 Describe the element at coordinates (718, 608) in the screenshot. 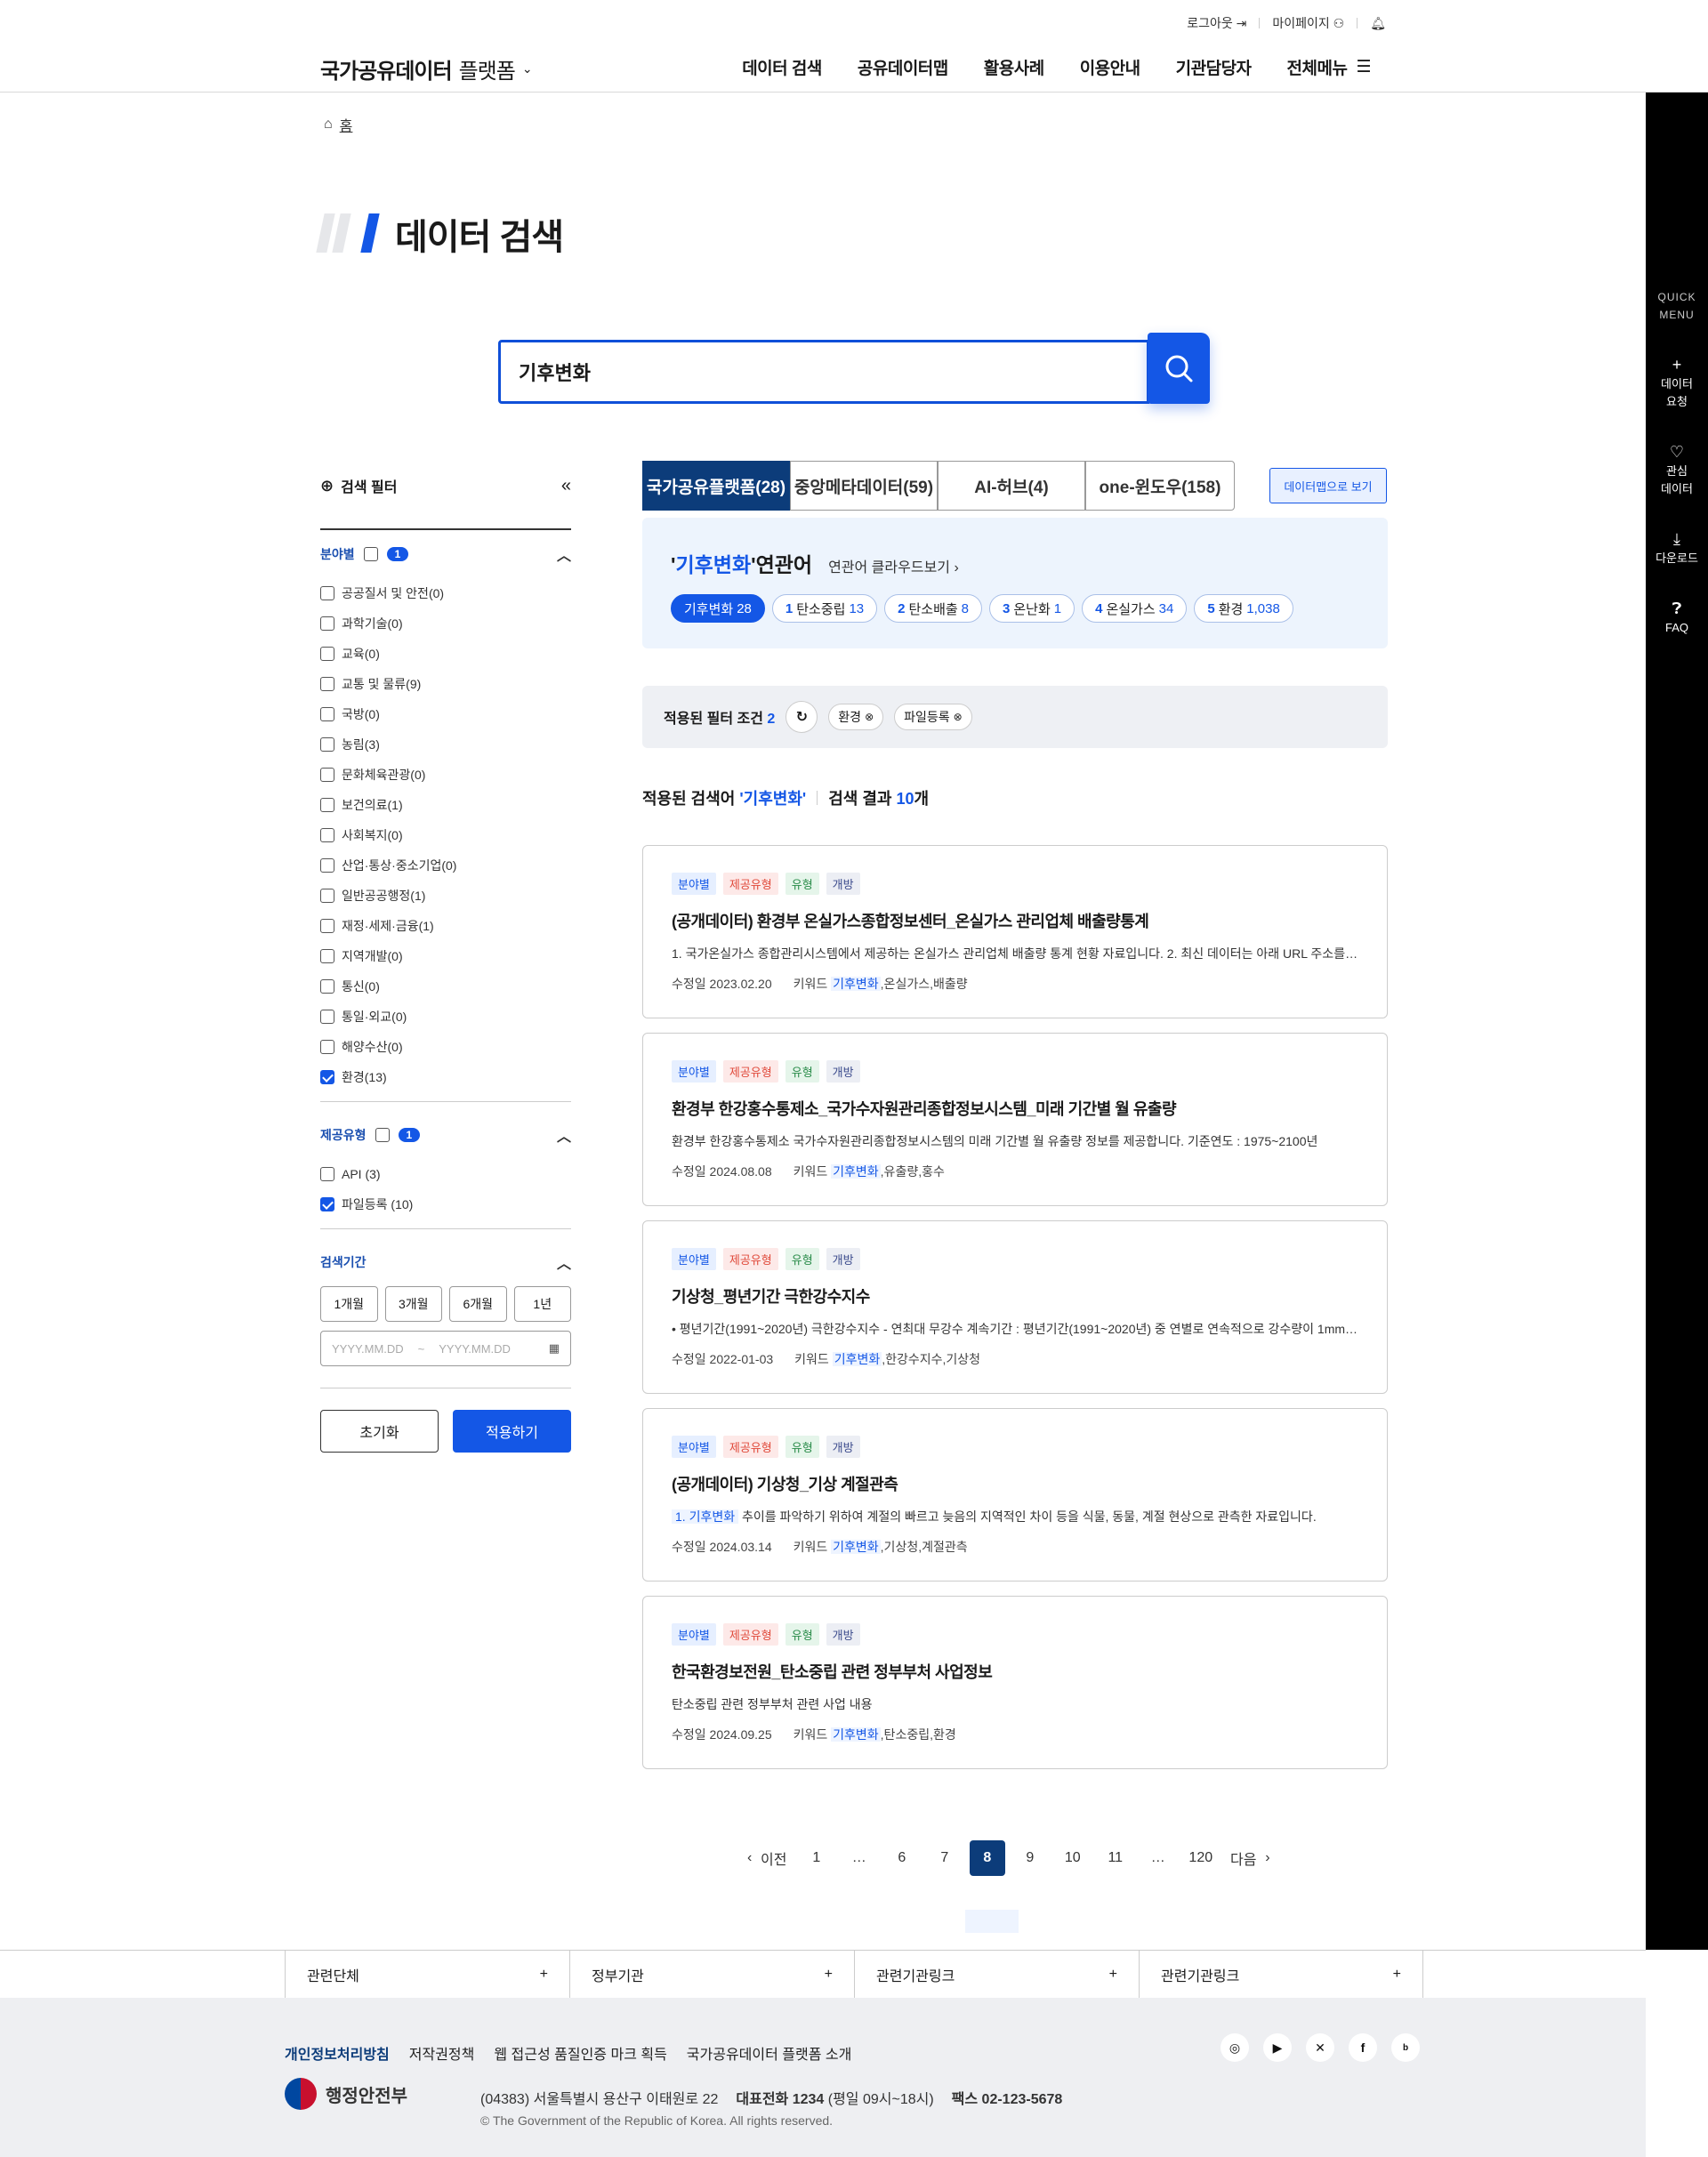

I see `related-keyword-chip: 기후변화 28` at that location.